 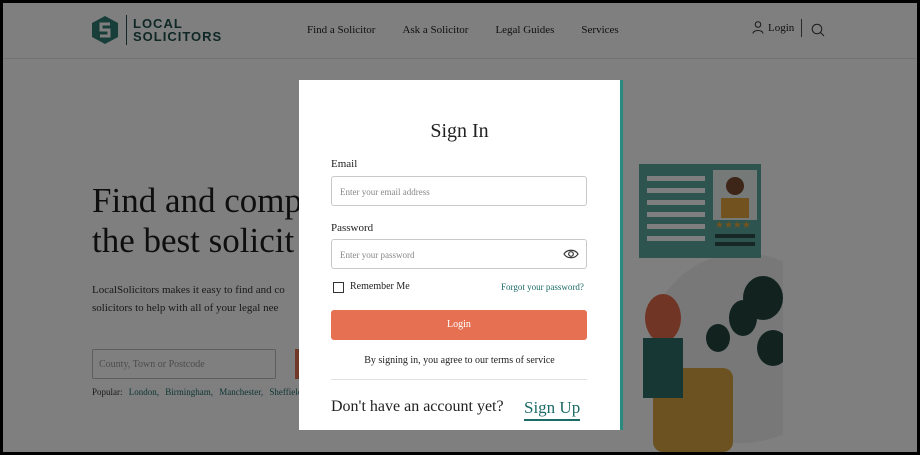 I want to click on modal-title: Sign In, so click(x=459, y=131).